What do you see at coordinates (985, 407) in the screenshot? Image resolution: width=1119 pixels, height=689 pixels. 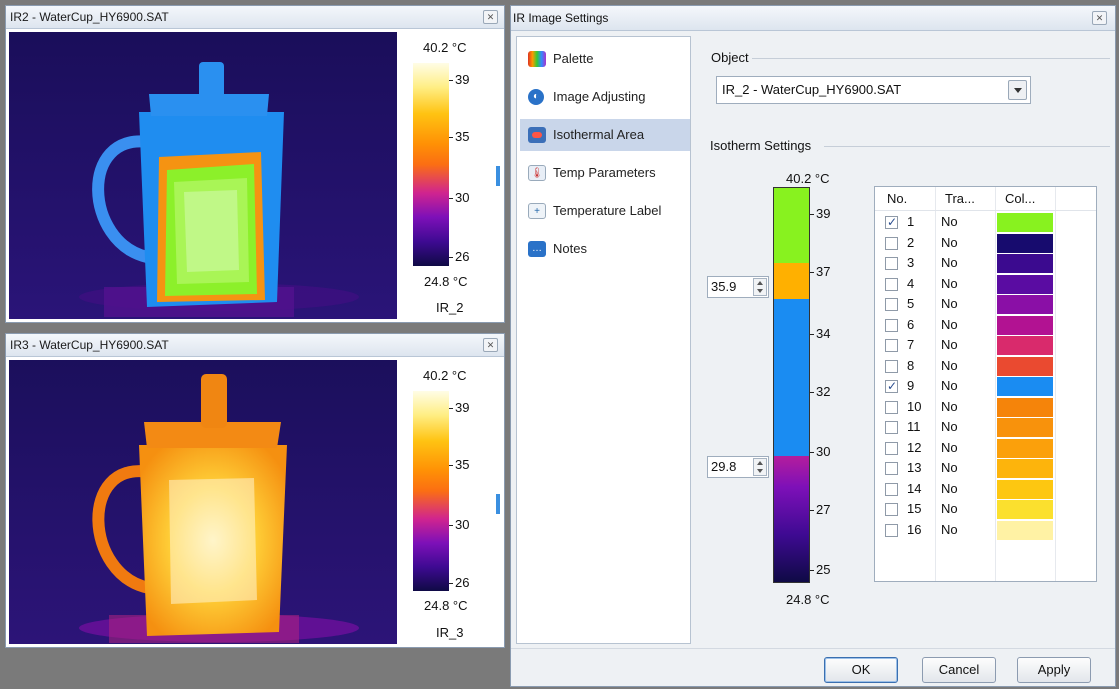 I see `table-row: 10 No` at bounding box center [985, 407].